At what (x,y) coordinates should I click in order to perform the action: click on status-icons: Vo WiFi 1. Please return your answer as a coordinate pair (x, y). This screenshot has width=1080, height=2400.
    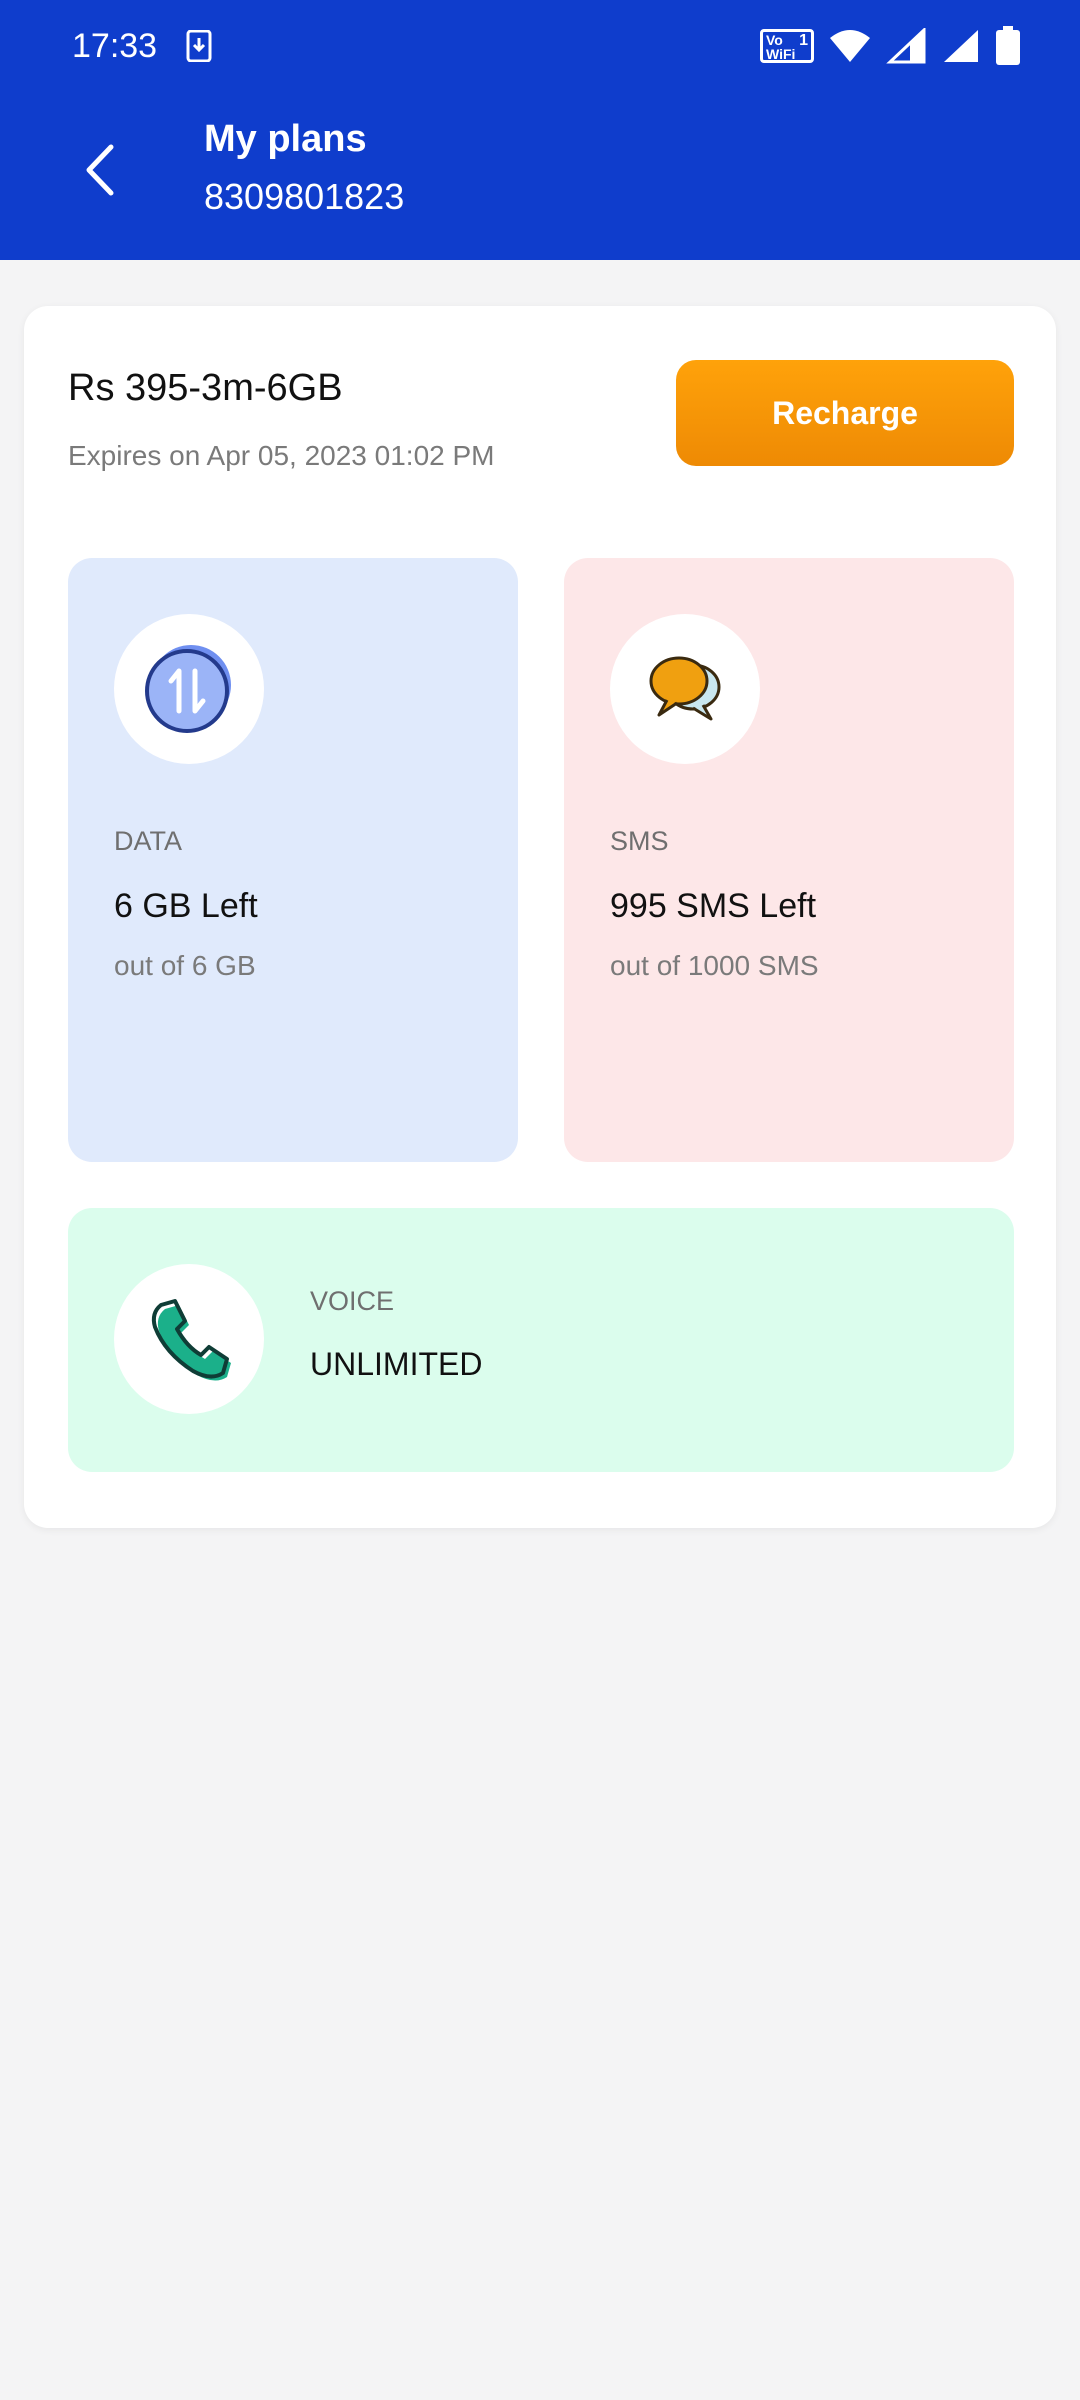
    Looking at the image, I should click on (891, 46).